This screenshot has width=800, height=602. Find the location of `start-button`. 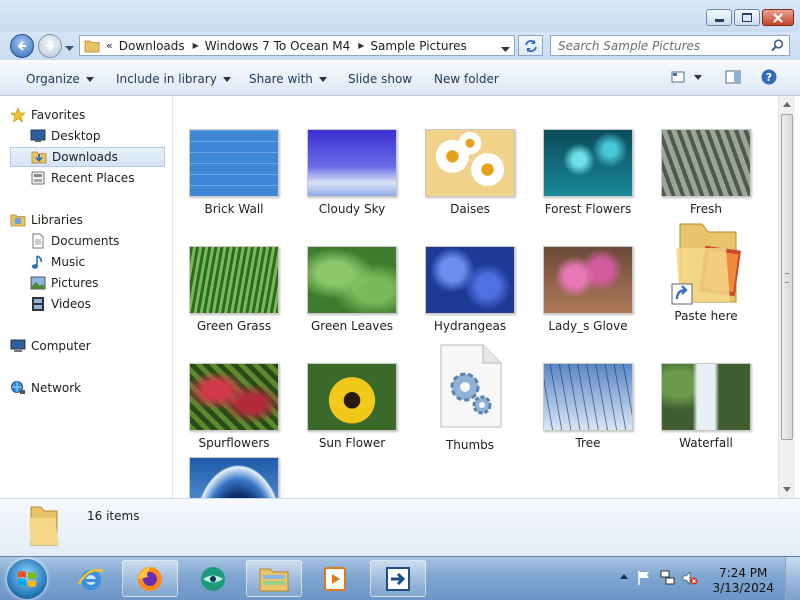

start-button is located at coordinates (27, 579).